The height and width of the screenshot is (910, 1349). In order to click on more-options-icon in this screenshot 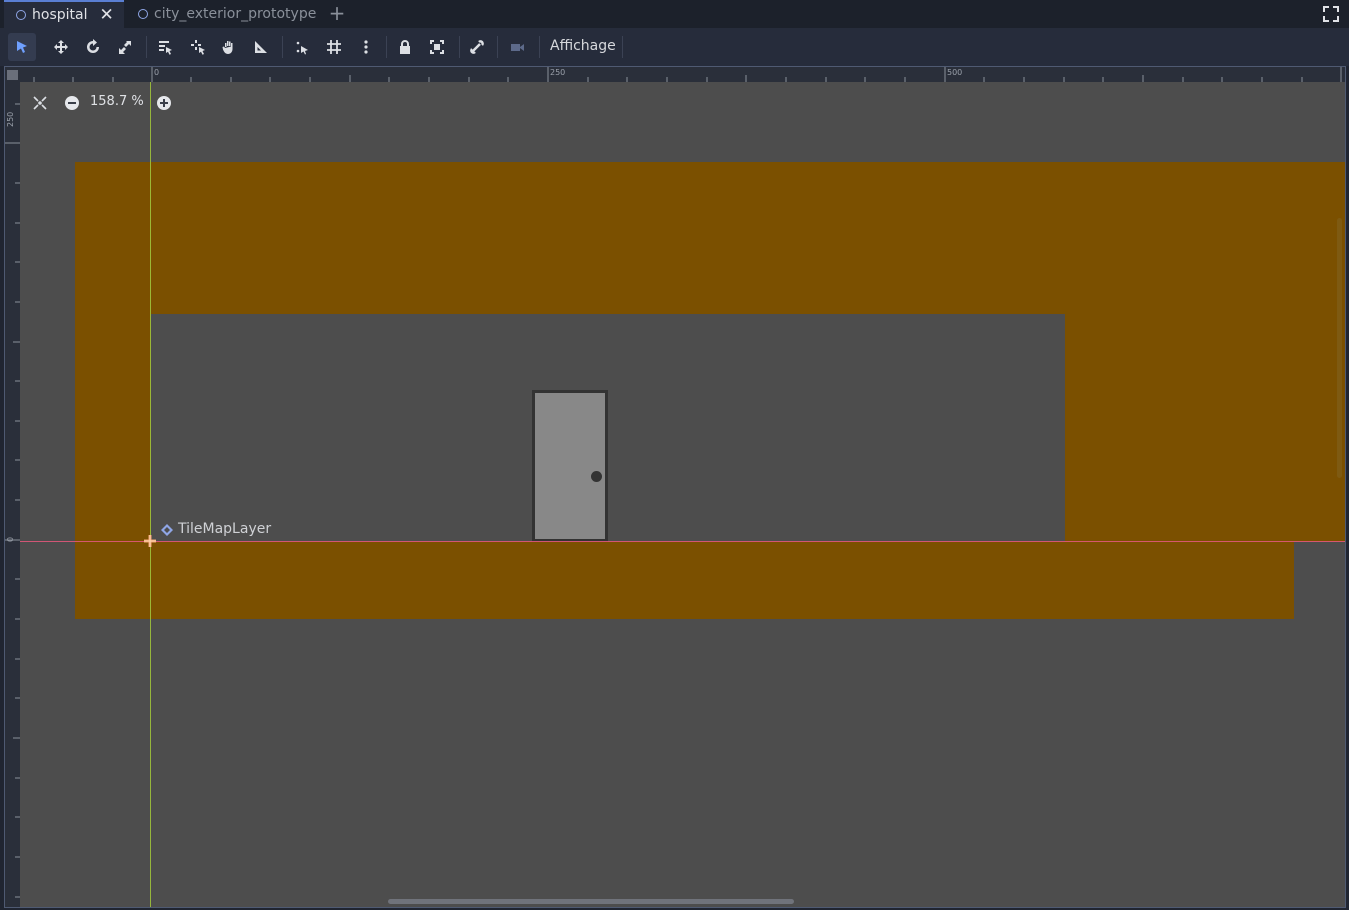, I will do `click(366, 47)`.